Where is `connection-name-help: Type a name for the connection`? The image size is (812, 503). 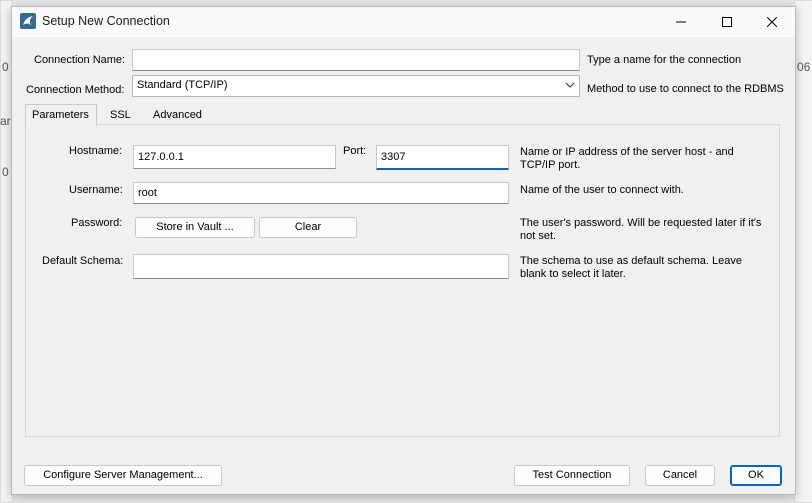
connection-name-help: Type a name for the connection is located at coordinates (664, 60).